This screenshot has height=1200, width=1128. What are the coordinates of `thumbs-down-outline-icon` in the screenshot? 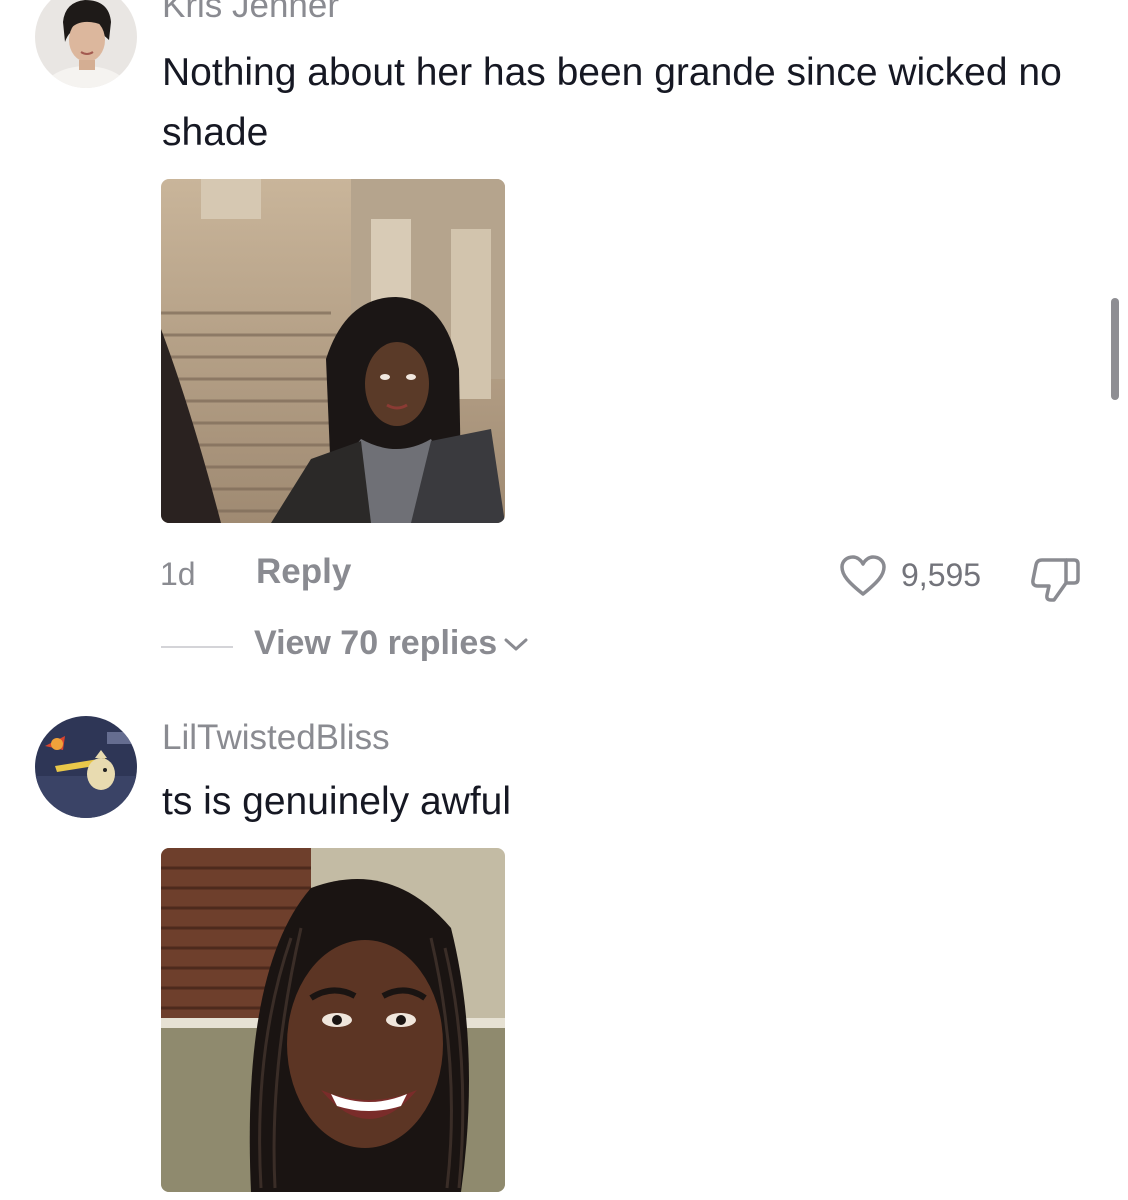 It's located at (1056, 578).